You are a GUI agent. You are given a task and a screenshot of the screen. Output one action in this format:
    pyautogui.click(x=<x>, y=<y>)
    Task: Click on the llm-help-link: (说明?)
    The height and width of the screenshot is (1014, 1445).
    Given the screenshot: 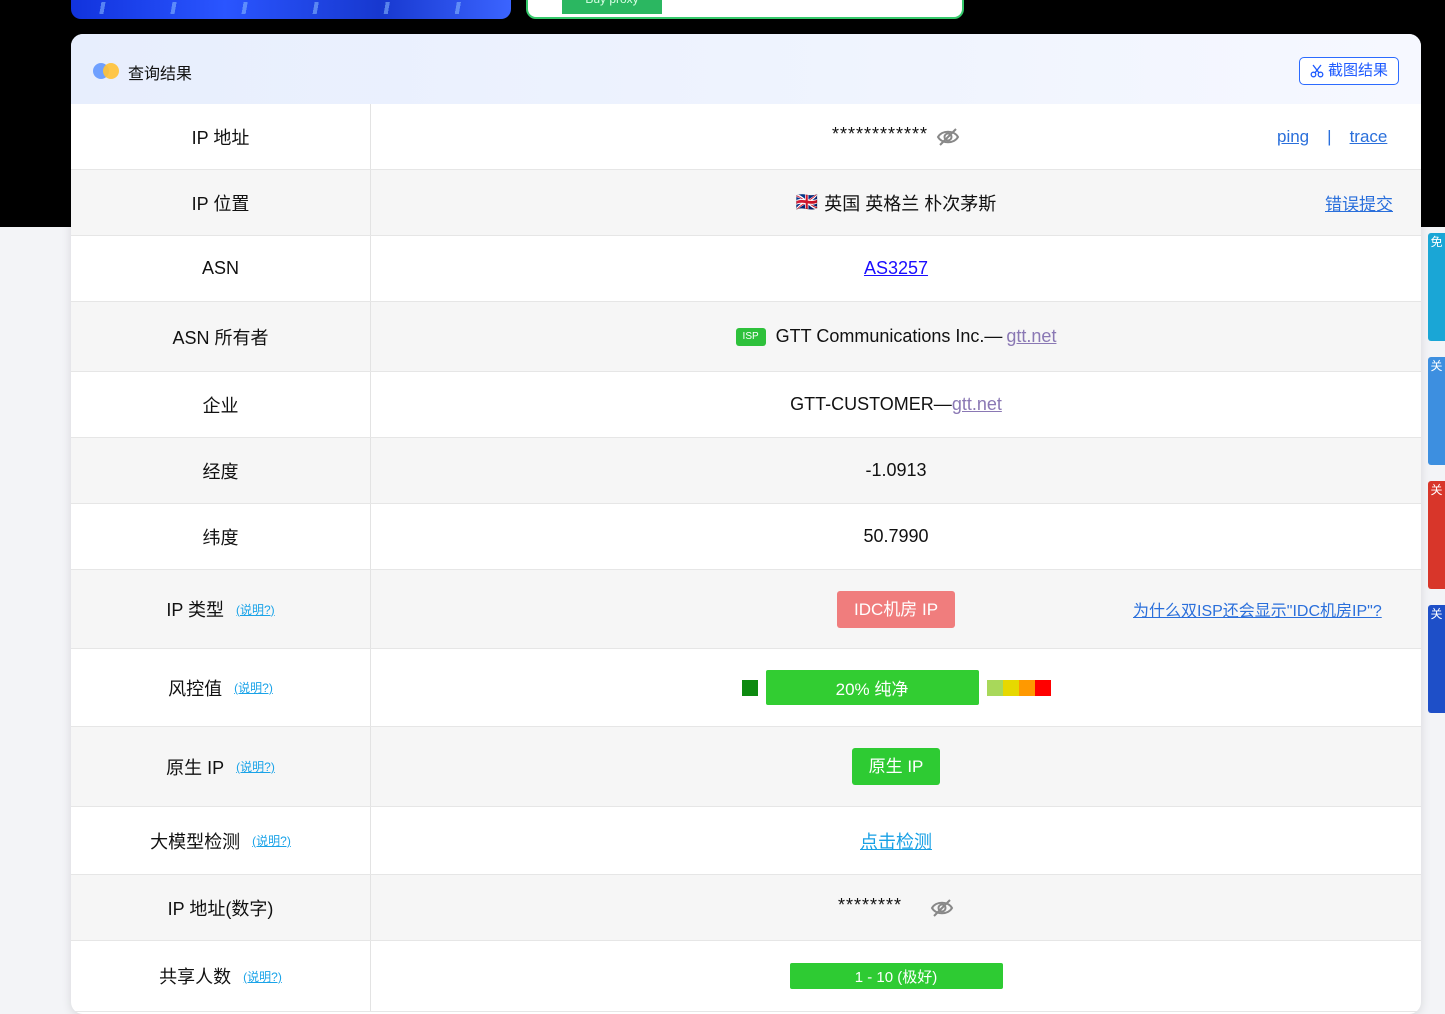 What is the action you would take?
    pyautogui.click(x=271, y=840)
    